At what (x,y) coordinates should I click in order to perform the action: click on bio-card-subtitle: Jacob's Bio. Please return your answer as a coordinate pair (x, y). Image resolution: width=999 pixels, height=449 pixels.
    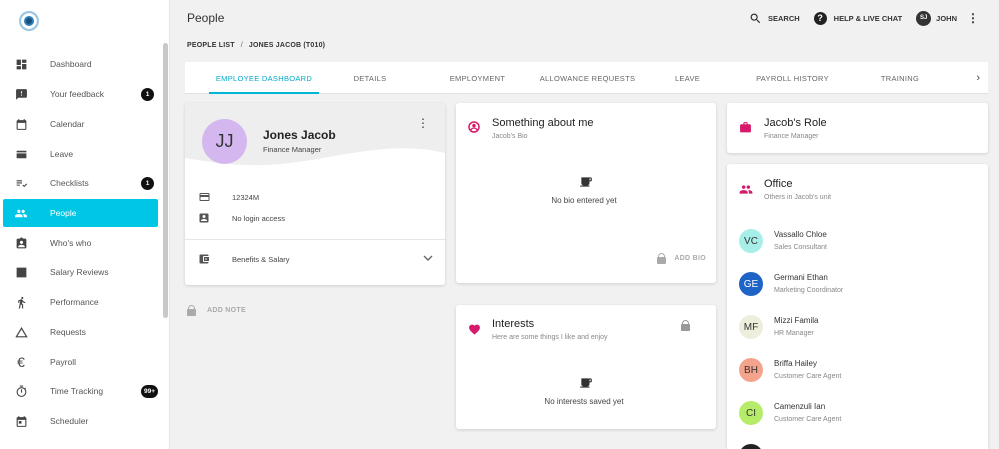
    Looking at the image, I should click on (510, 136).